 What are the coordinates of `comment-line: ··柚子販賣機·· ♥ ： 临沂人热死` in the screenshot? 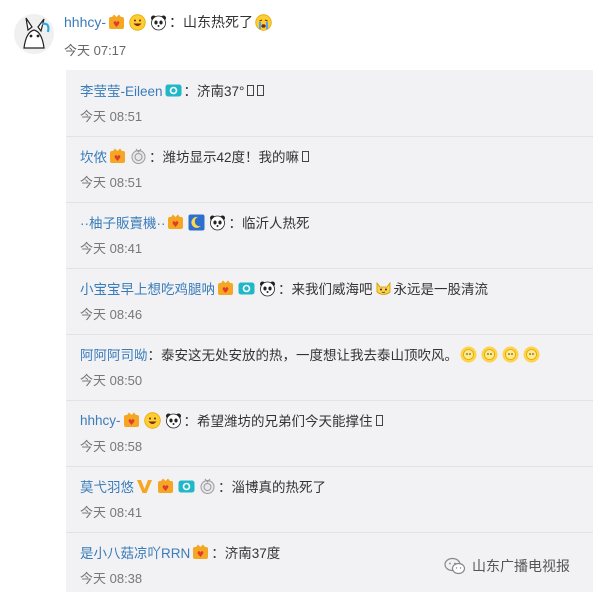 It's located at (194, 222).